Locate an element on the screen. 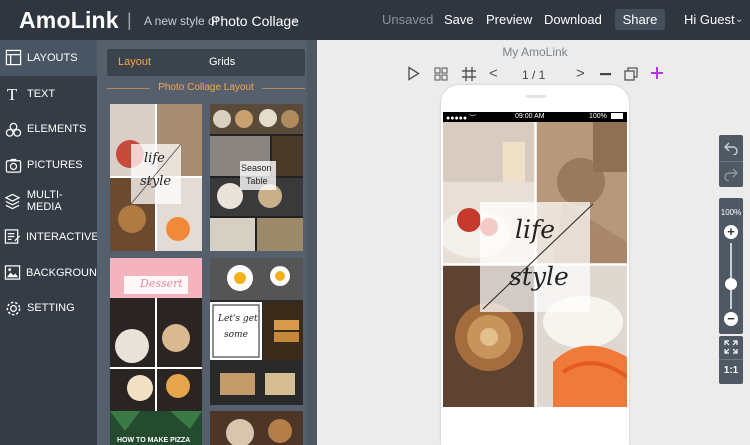 This screenshot has height=445, width=750. sidebar-item-multimedia: MULTI-MEDIA is located at coordinates (48, 201).